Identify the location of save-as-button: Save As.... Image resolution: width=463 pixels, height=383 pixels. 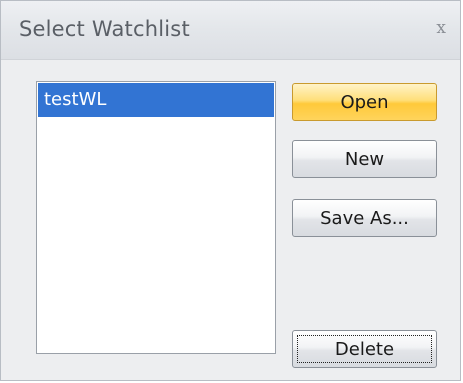
(364, 218).